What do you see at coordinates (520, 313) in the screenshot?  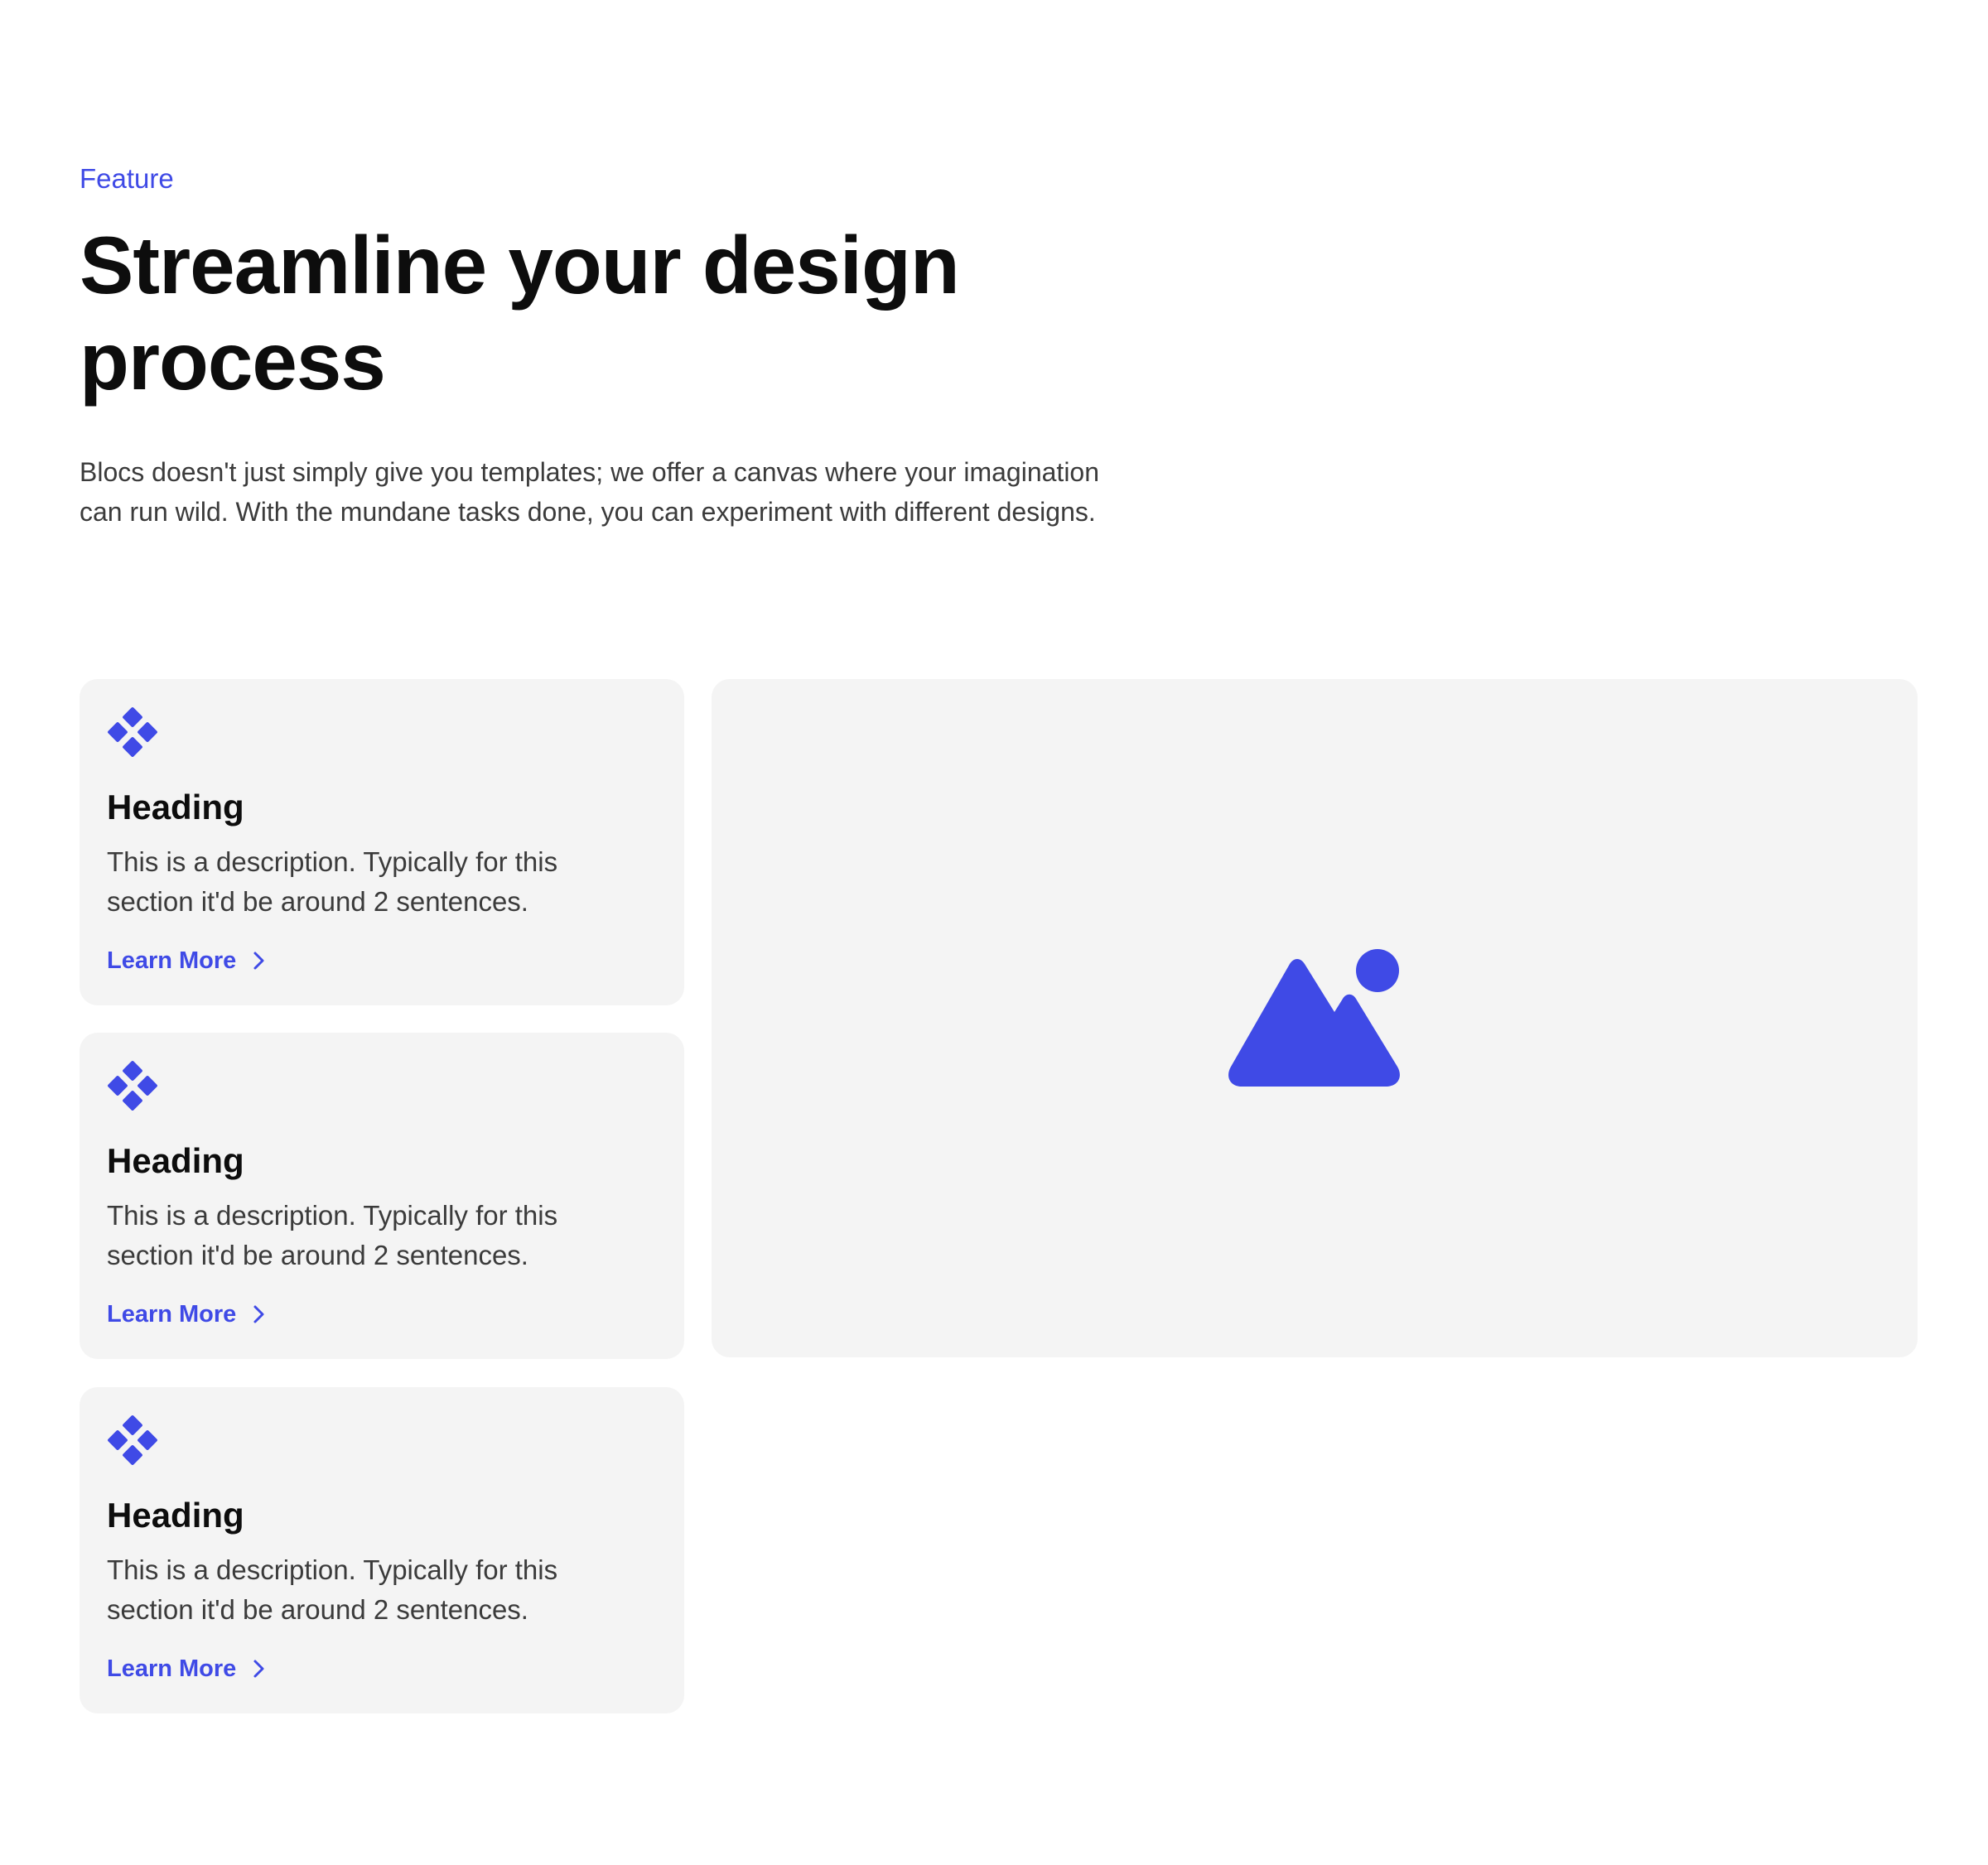 I see `page-title: Streamline your design process` at bounding box center [520, 313].